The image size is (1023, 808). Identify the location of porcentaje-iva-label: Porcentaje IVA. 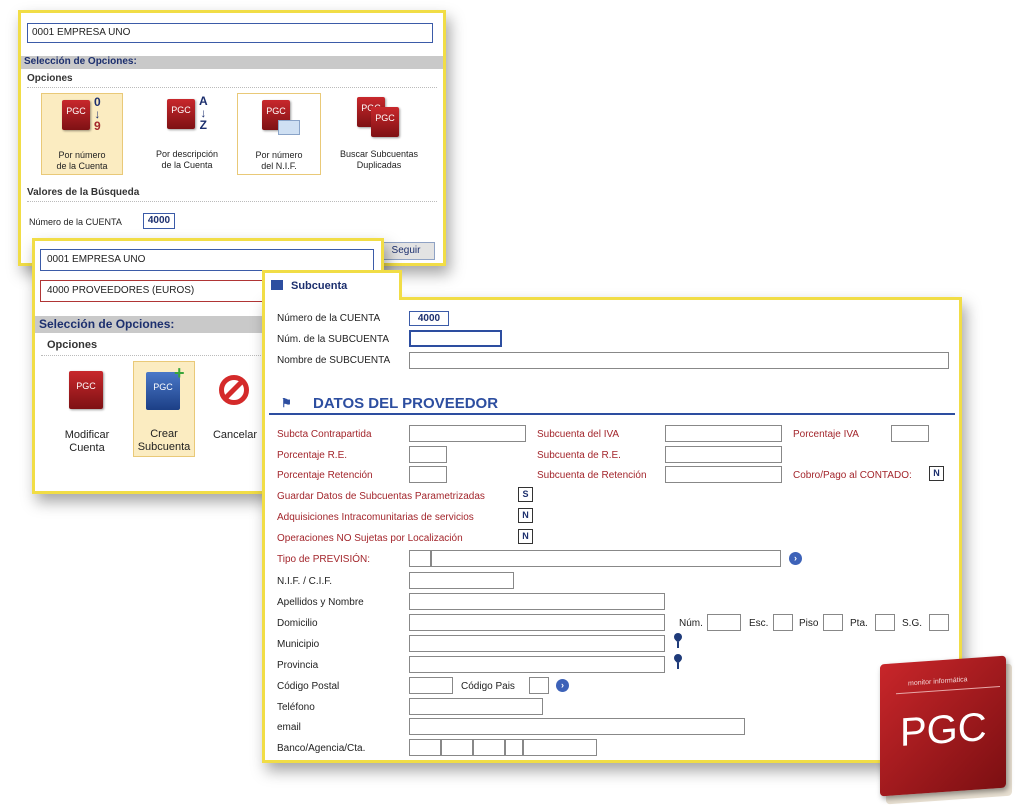
(826, 434).